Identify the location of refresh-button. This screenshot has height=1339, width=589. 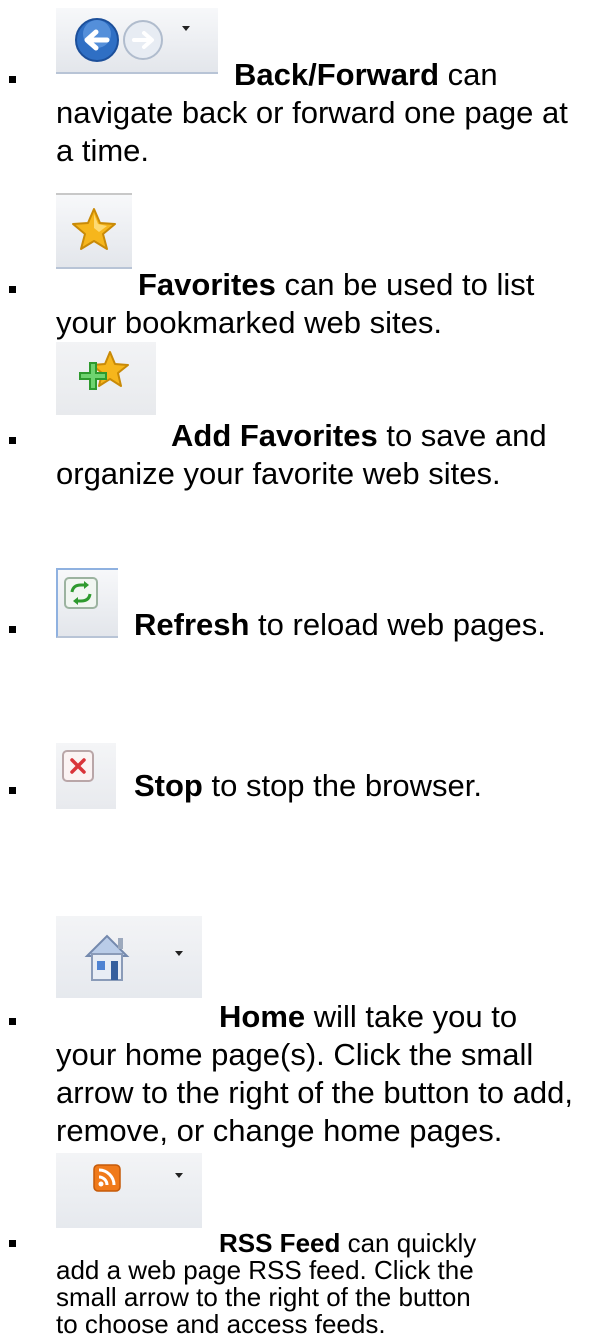
(87, 603).